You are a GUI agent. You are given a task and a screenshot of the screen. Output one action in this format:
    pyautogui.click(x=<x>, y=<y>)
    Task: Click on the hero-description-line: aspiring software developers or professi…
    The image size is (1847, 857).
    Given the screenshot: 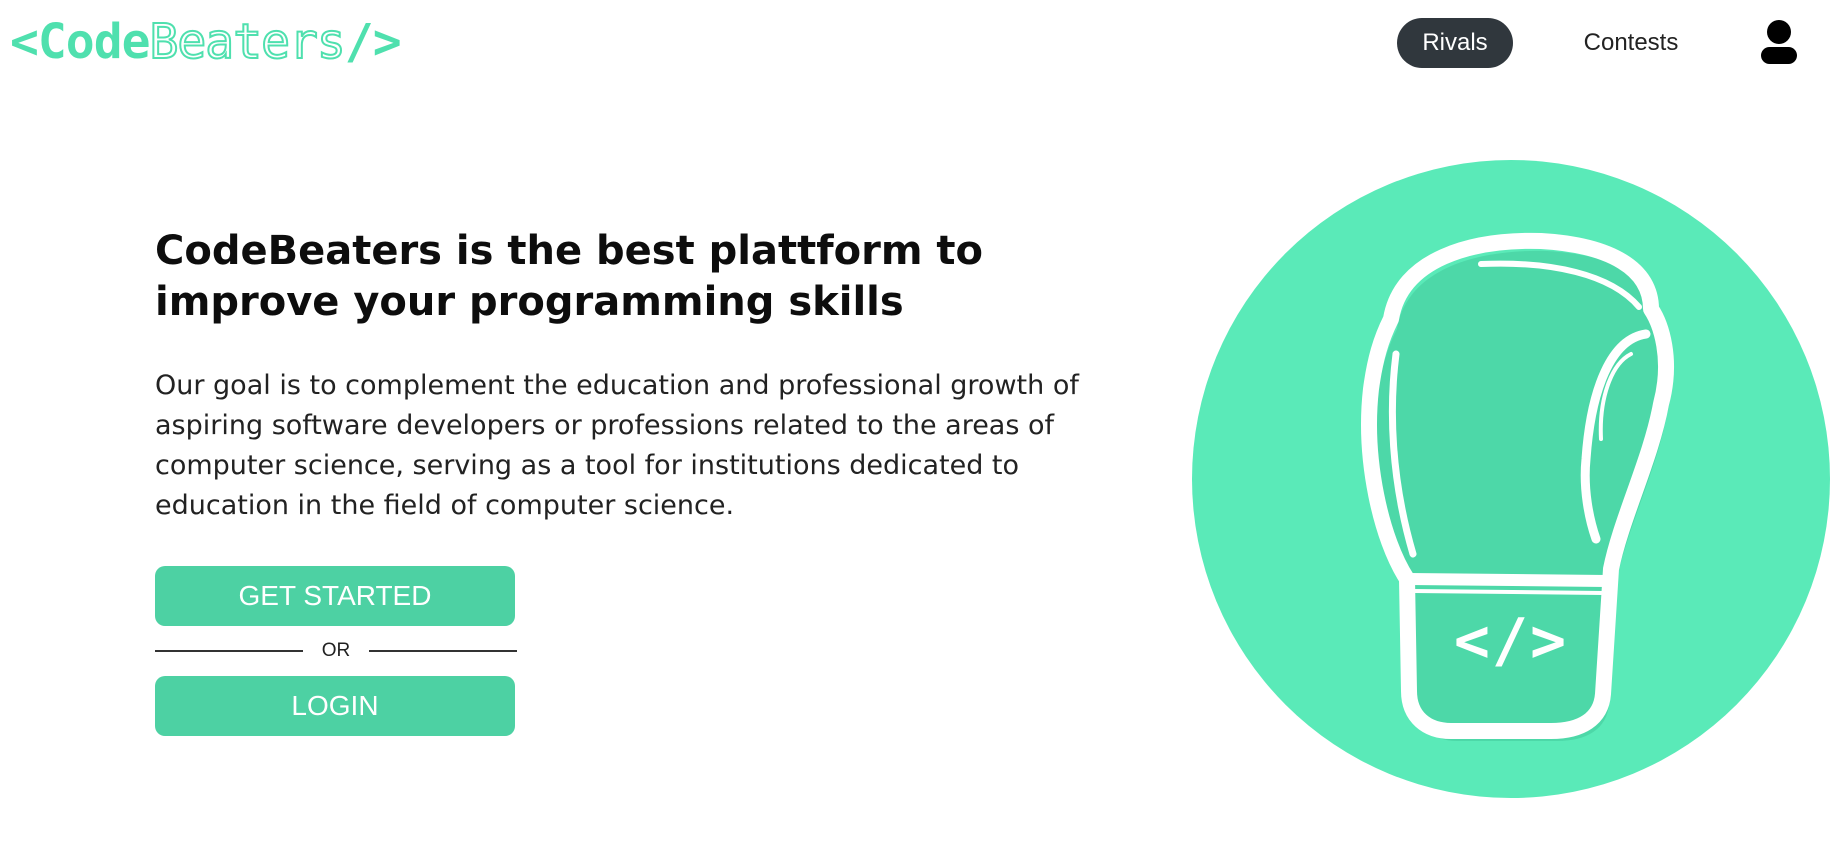 What is the action you would take?
    pyautogui.click(x=605, y=425)
    